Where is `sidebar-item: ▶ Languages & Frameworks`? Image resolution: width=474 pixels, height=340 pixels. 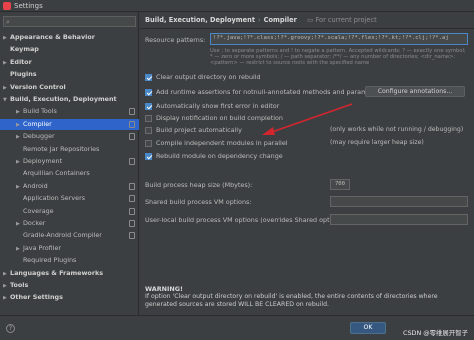 sidebar-item: ▶ Languages & Frameworks is located at coordinates (69, 273).